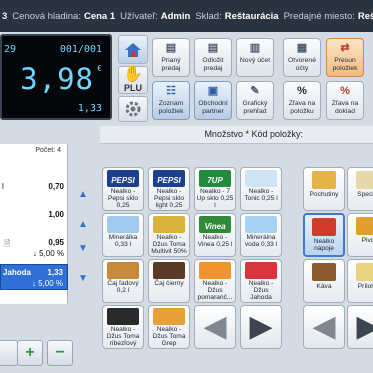 The height and width of the screenshot is (373, 373). Describe the element at coordinates (302, 57) in the screenshot. I see `function-button: ▦ Otvorené účty` at that location.